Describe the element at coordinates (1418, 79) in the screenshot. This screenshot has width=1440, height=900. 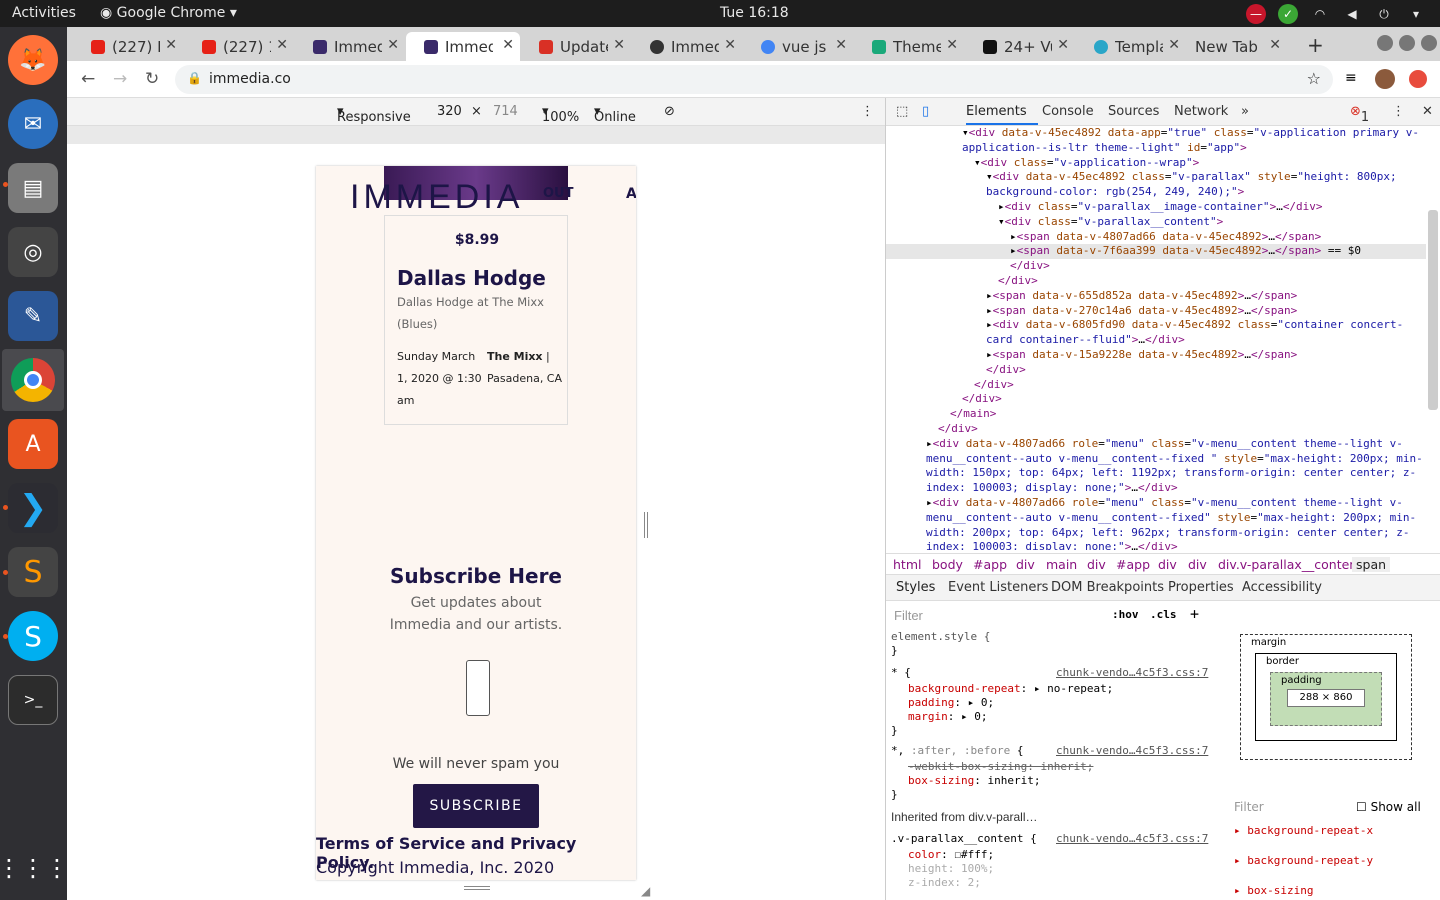
I see `extension-icon` at that location.